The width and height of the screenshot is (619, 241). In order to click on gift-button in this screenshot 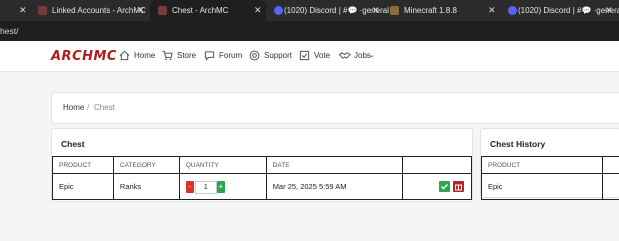, I will do `click(459, 186)`.